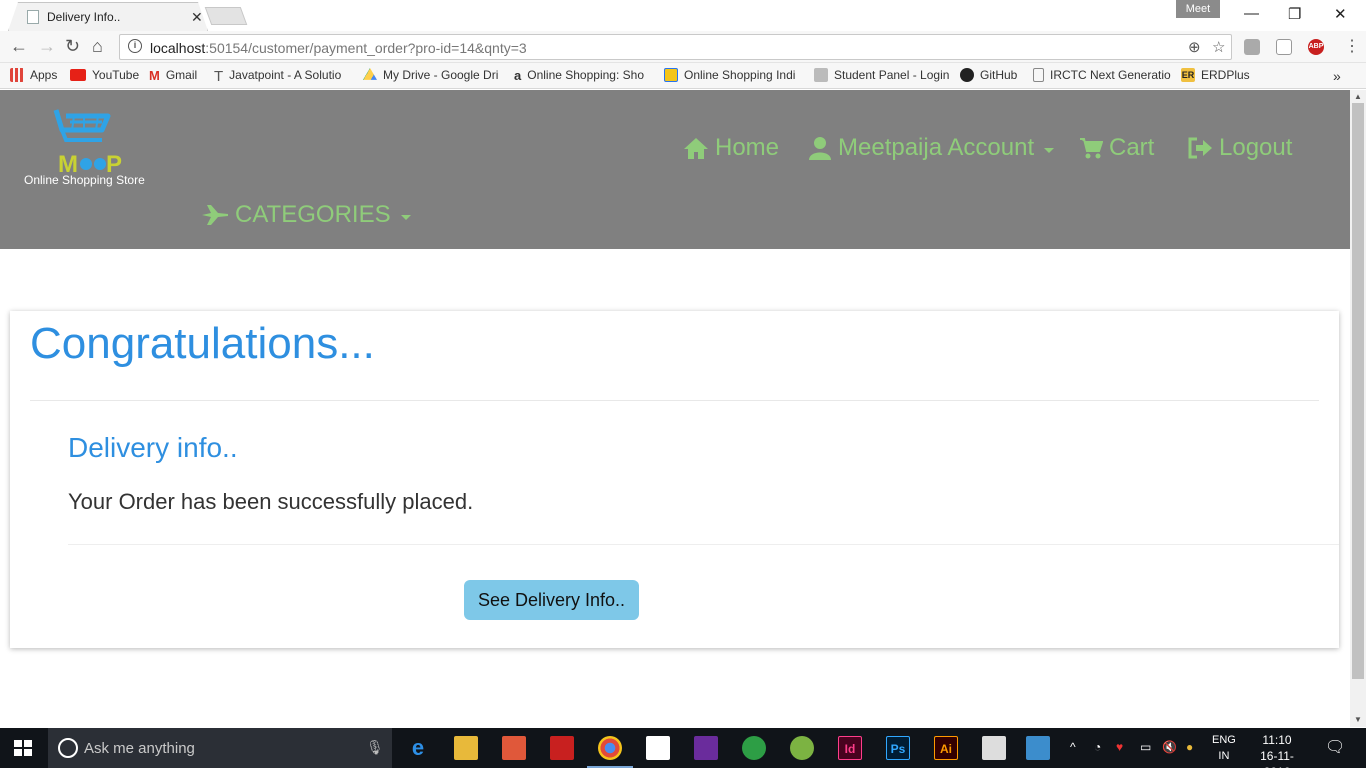 The height and width of the screenshot is (768, 1366). What do you see at coordinates (820, 148) in the screenshot?
I see `user-icon` at bounding box center [820, 148].